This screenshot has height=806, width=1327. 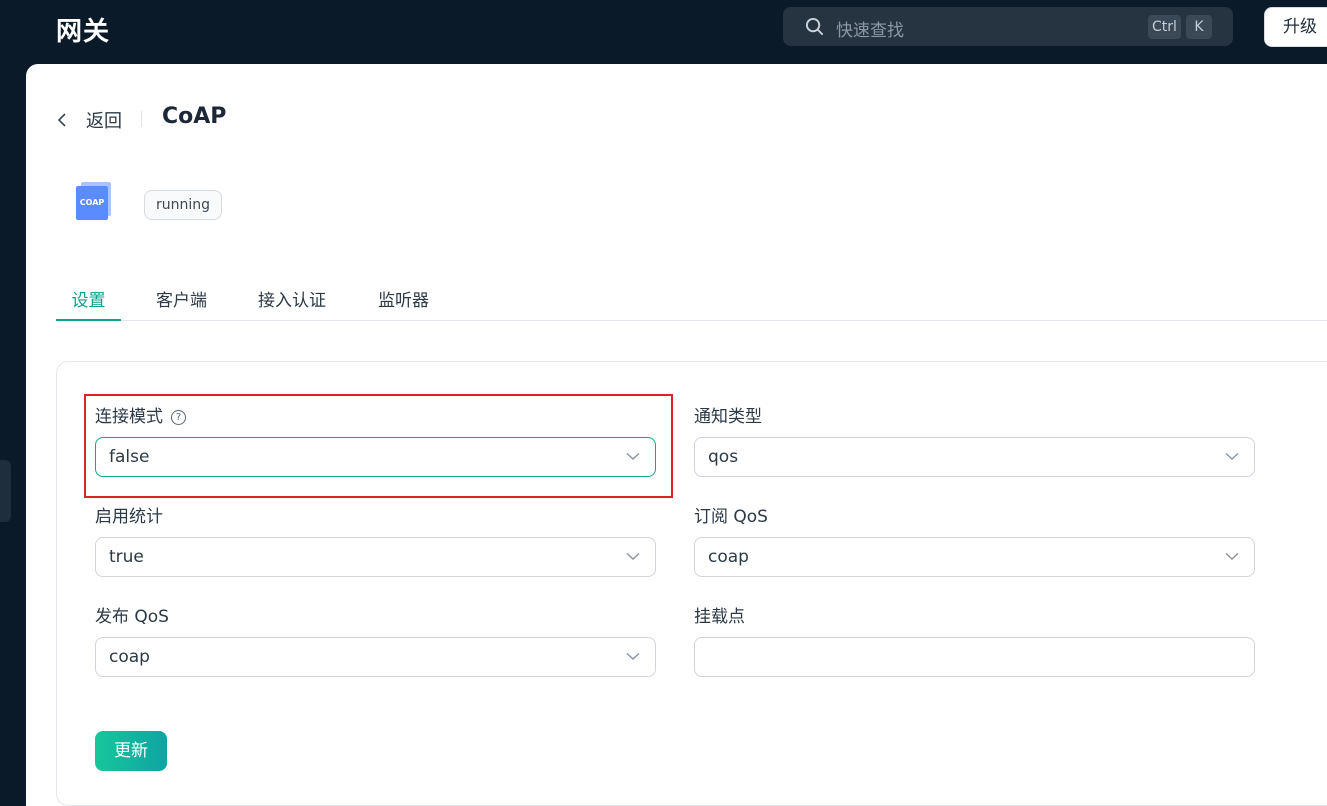 What do you see at coordinates (183, 205) in the screenshot?
I see `status-badge: running` at bounding box center [183, 205].